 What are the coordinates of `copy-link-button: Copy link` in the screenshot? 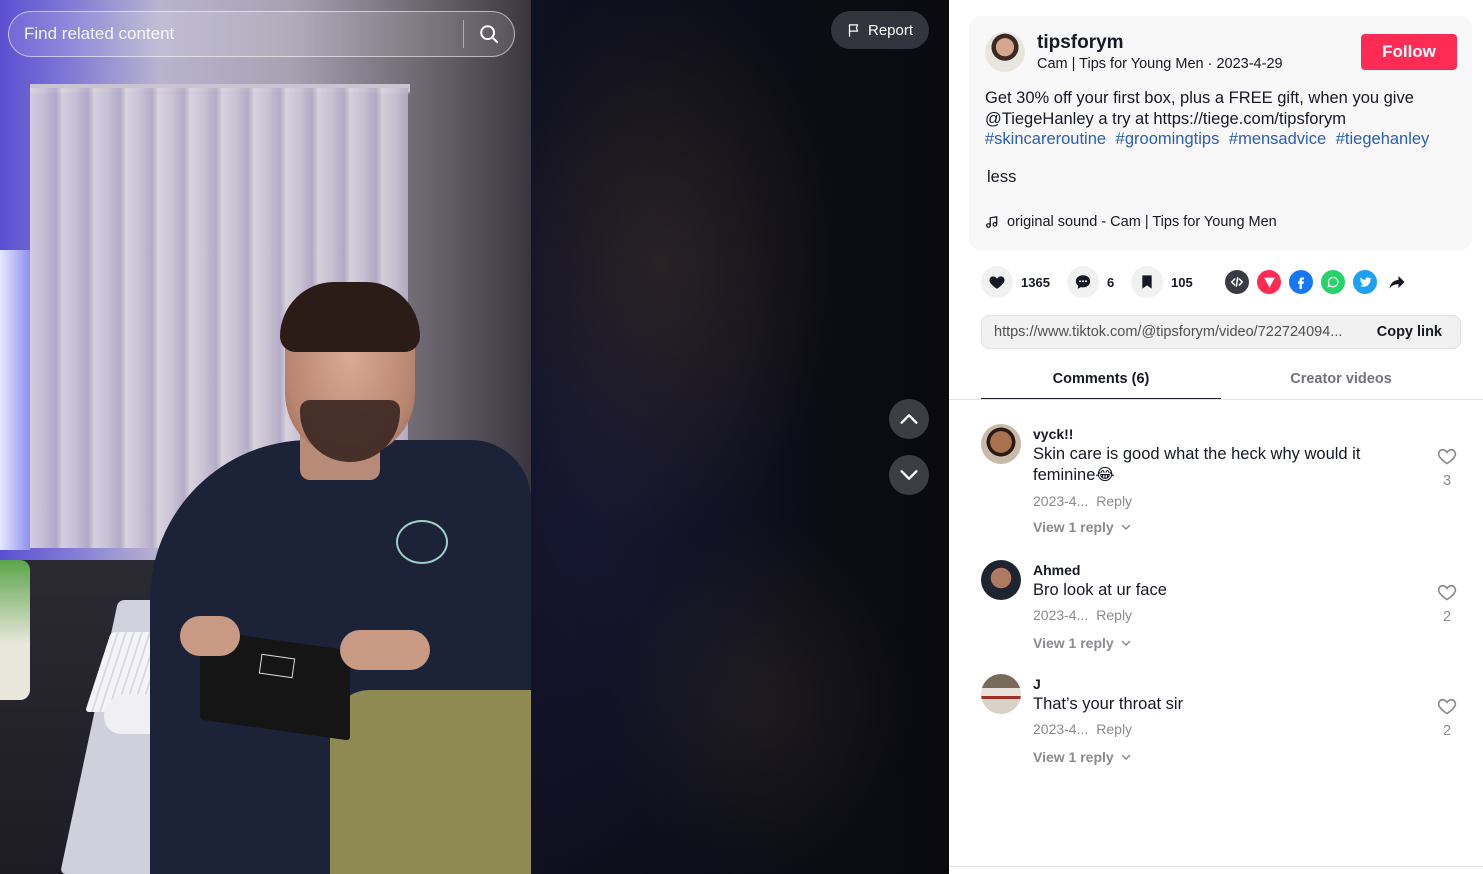 It's located at (1409, 332).